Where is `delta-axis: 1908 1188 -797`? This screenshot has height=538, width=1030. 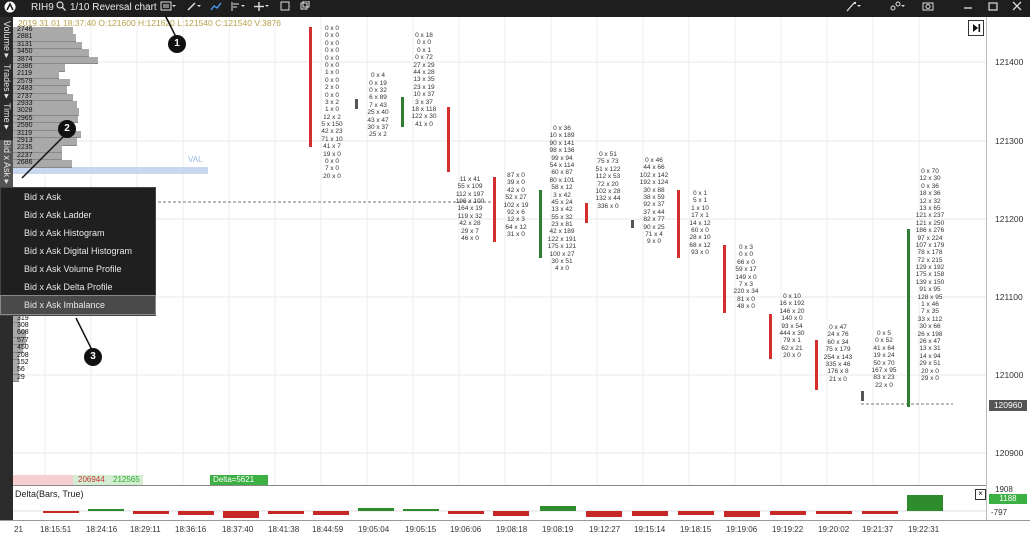 delta-axis: 1908 1188 -797 is located at coordinates (1008, 502).